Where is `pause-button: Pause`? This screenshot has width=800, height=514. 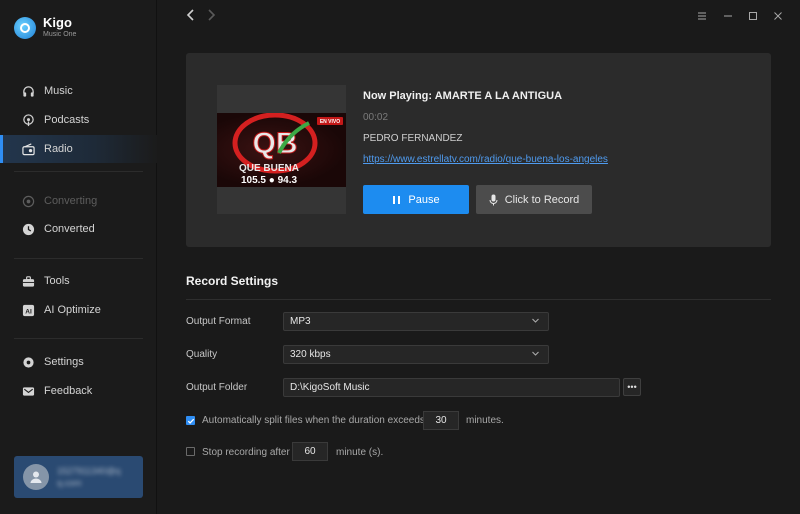 pause-button: Pause is located at coordinates (416, 199).